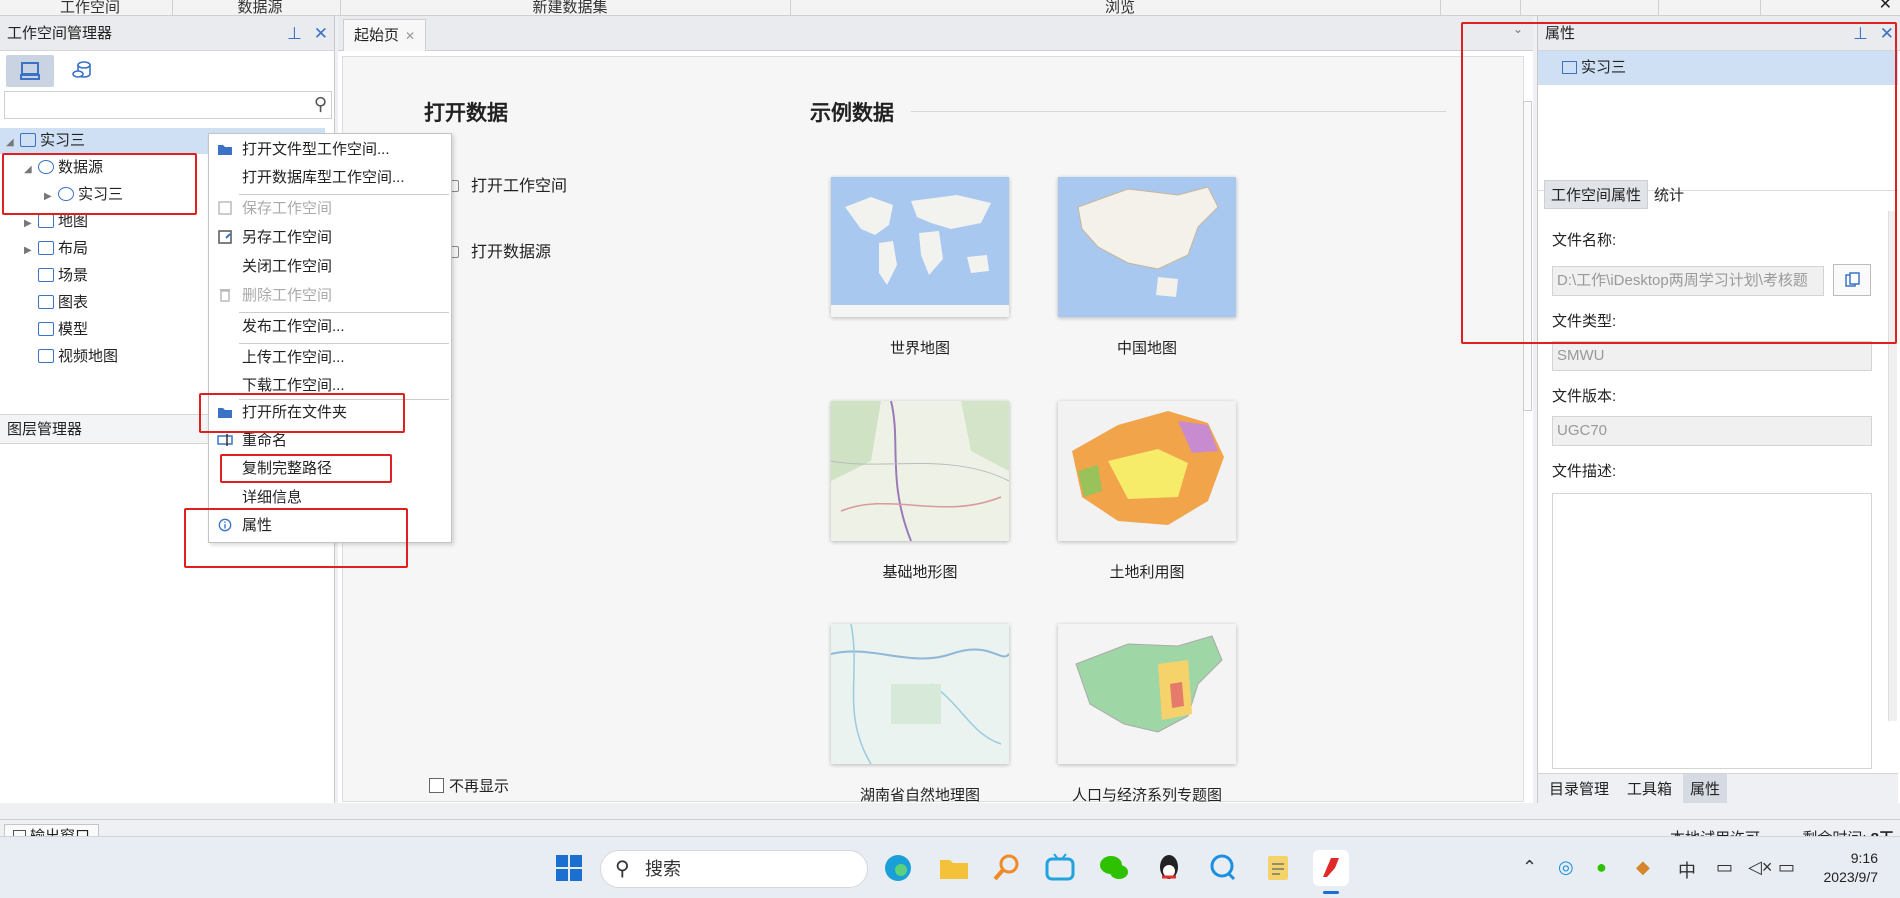 This screenshot has width=1900, height=898. What do you see at coordinates (469, 785) in the screenshot?
I see `dont-show-again-checkbox: 不再显示` at bounding box center [469, 785].